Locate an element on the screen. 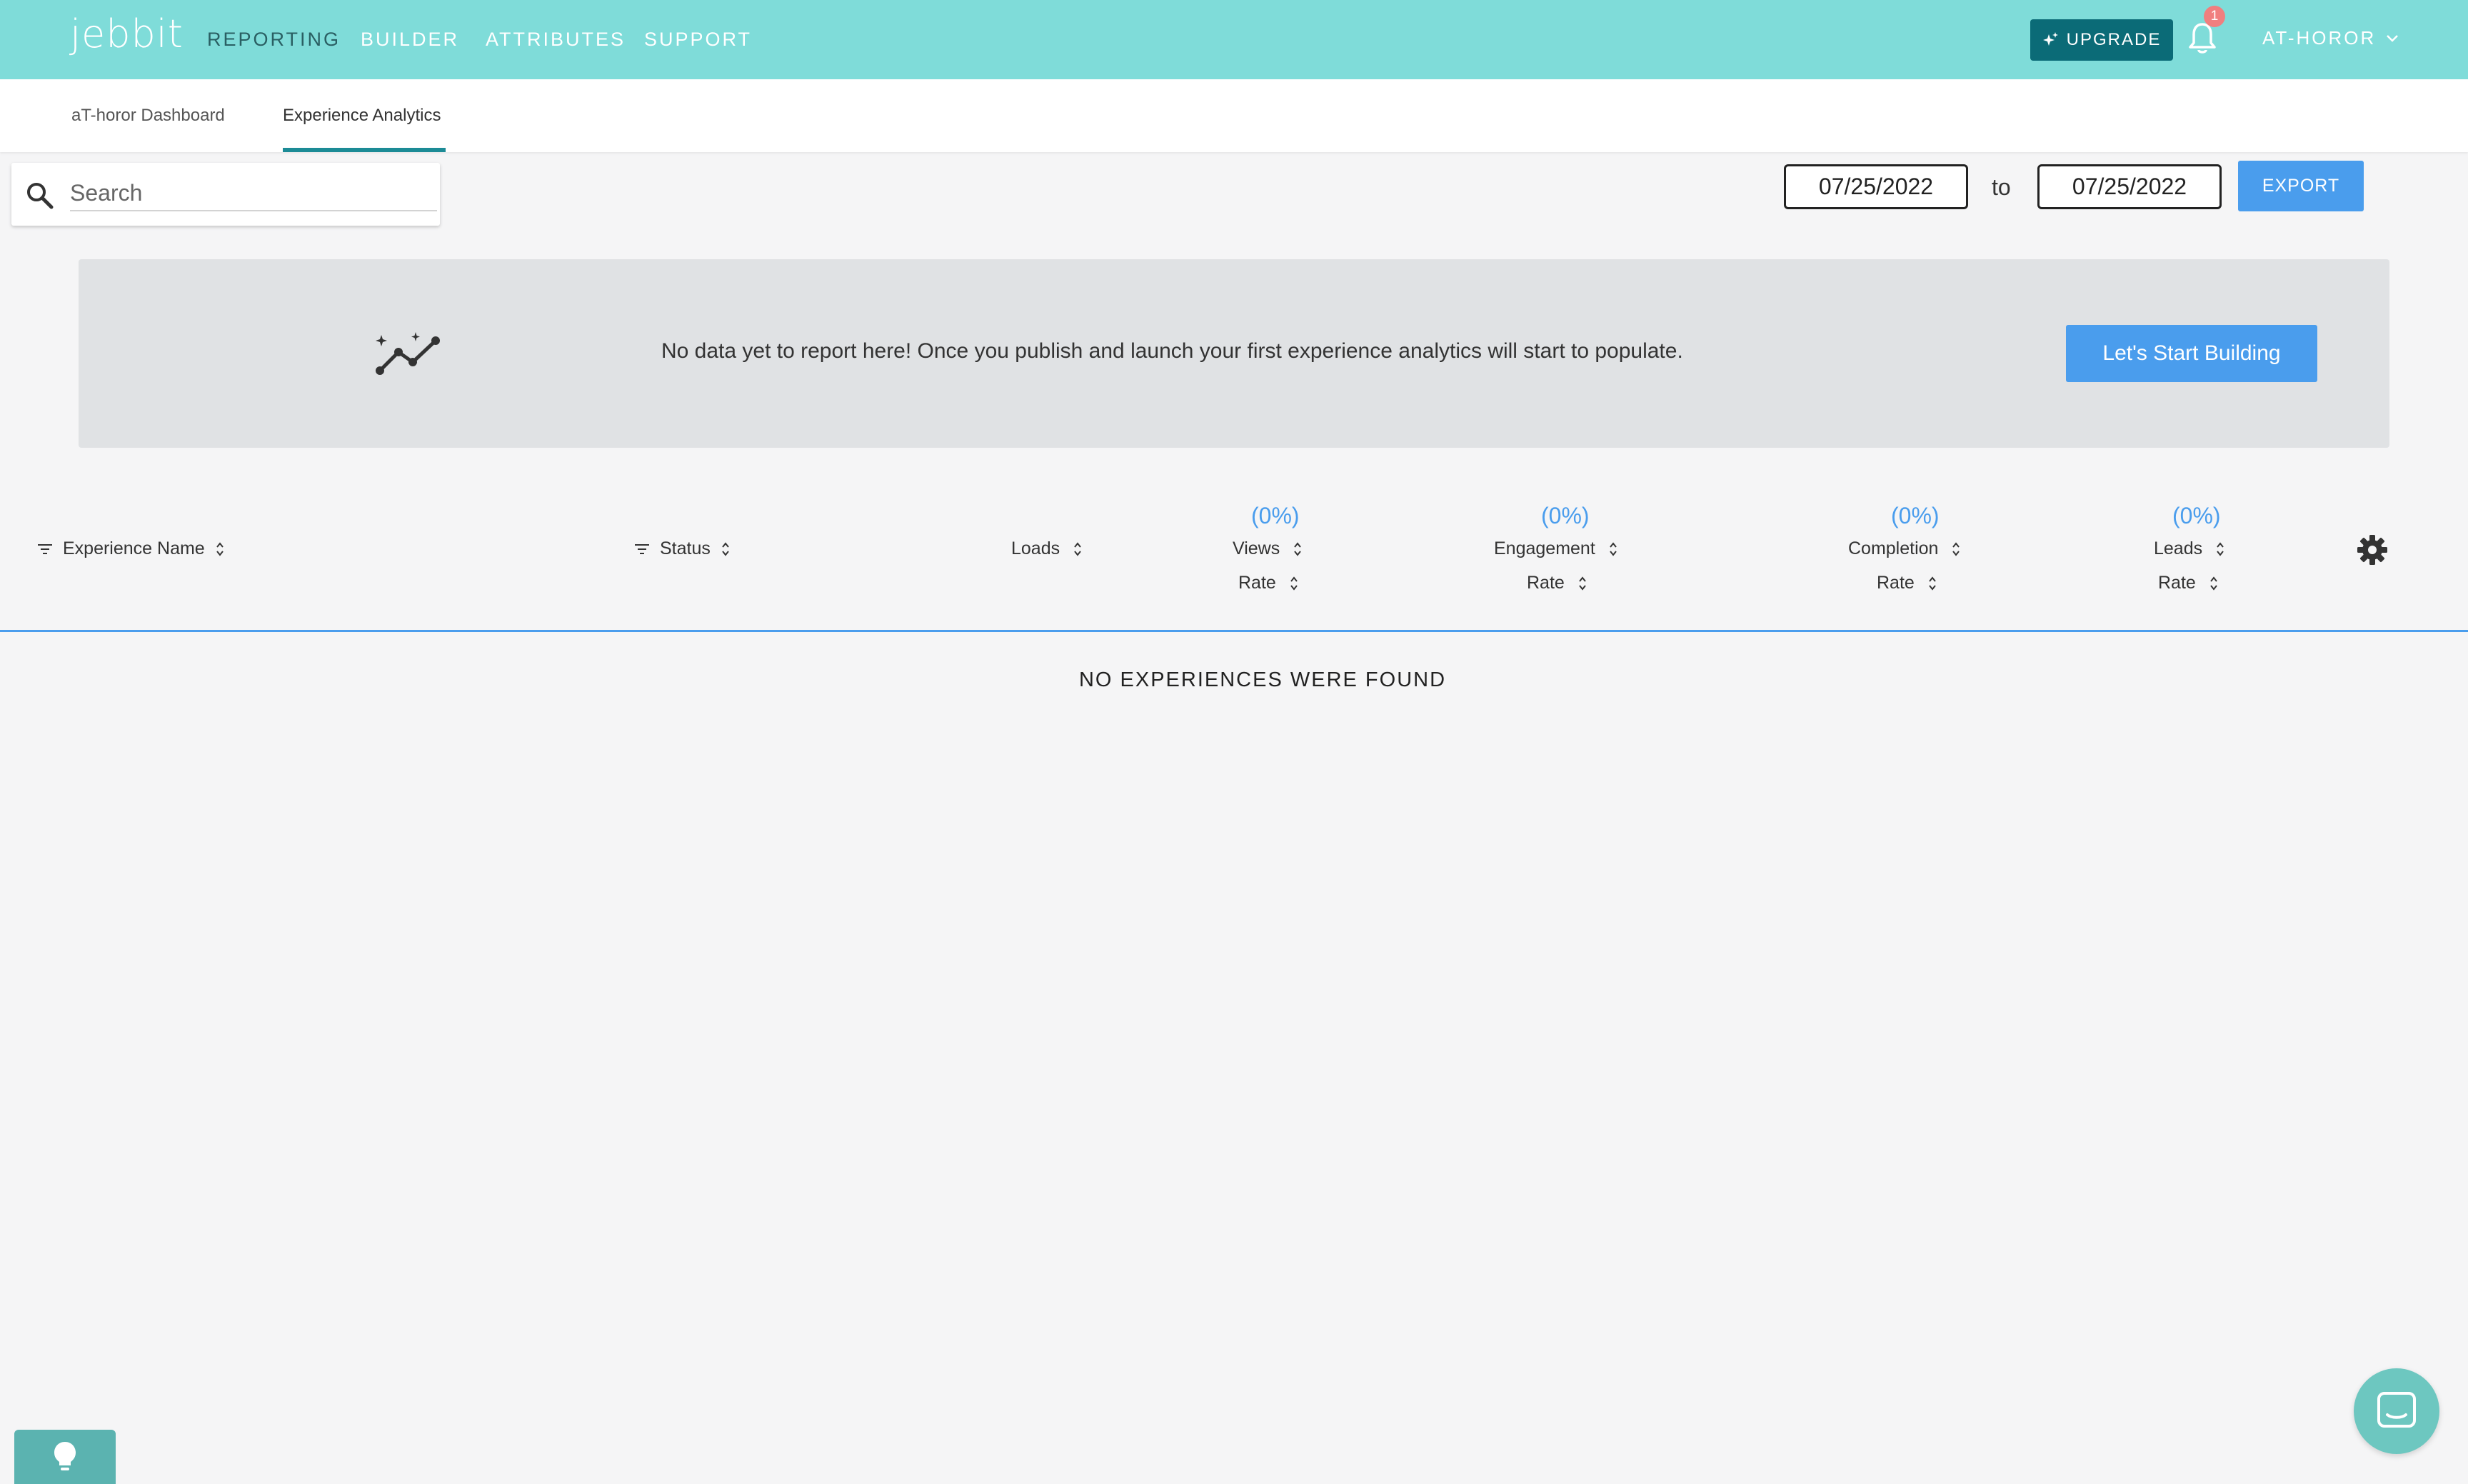  empty-table-message: NO EXPERIENCES WERE FOUND is located at coordinates (1262, 679).